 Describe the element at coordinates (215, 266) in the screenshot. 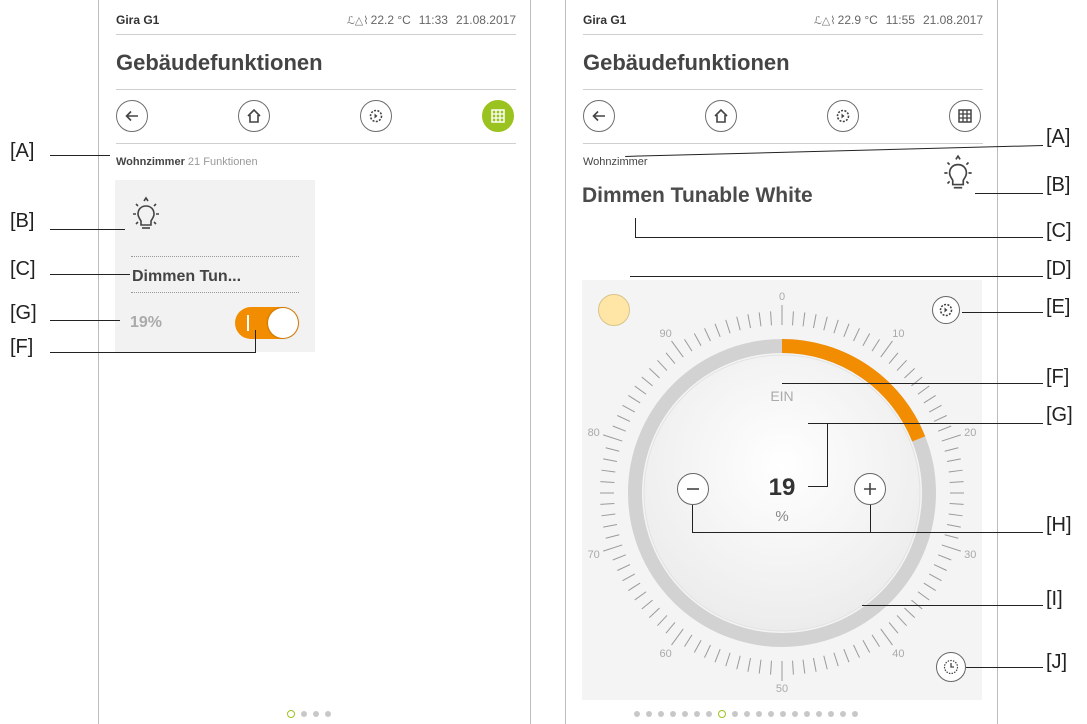

I see `function-tile: Dimmen Tun... 19%` at that location.